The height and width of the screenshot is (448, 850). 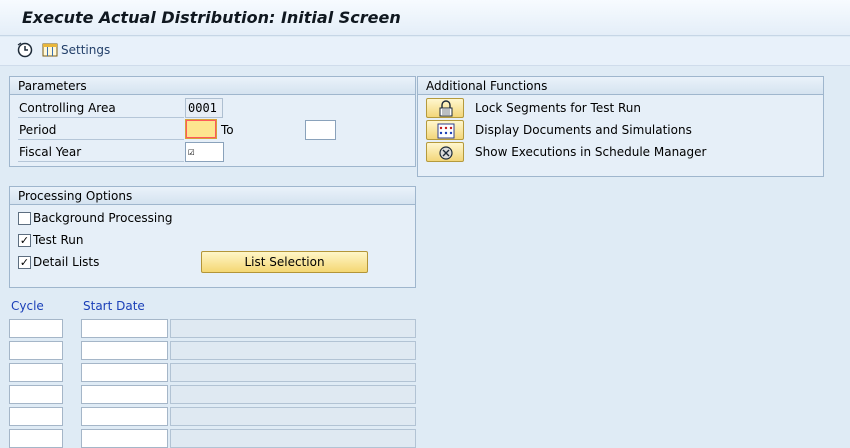 I want to click on cycle-column-header: Cycle, so click(x=27, y=306).